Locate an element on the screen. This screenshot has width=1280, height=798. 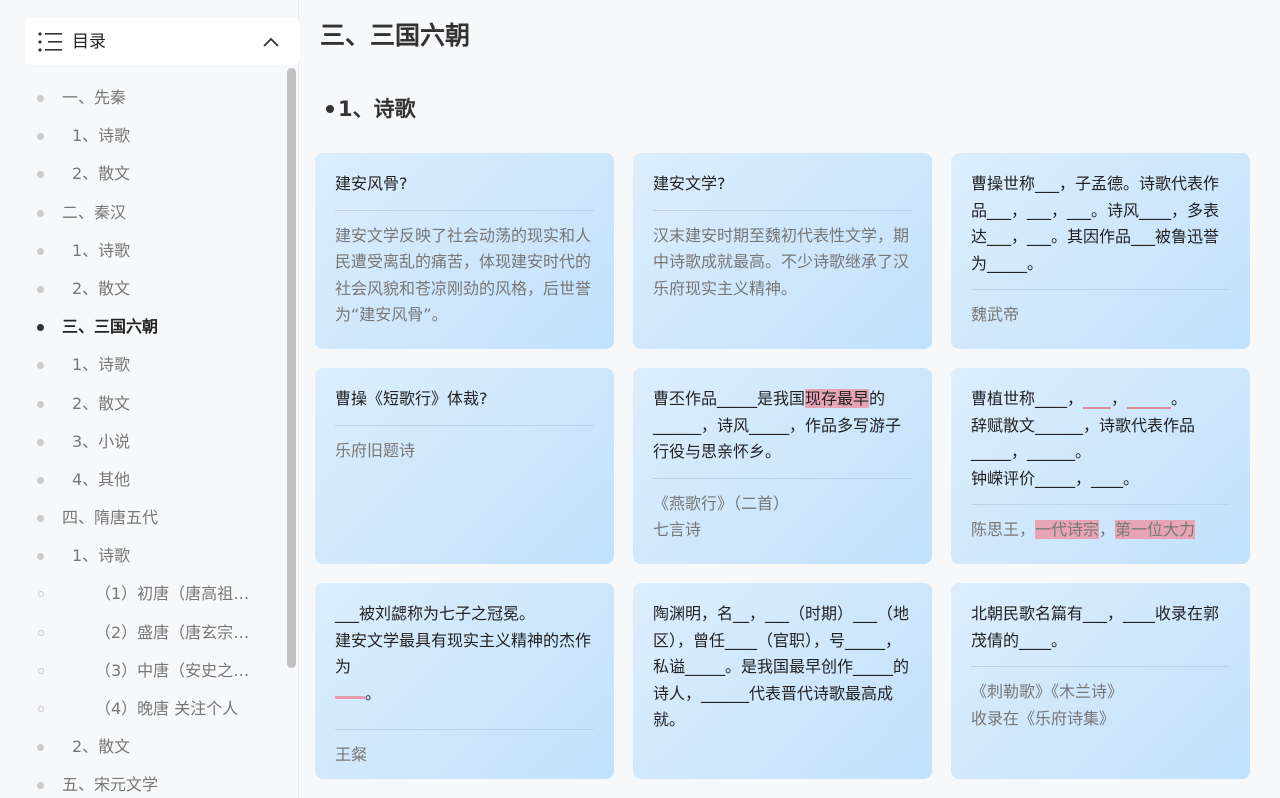
card-answer: 《刺勒歌》《木兰诗》 收录在《乐府诗集》 is located at coordinates (1100, 699).